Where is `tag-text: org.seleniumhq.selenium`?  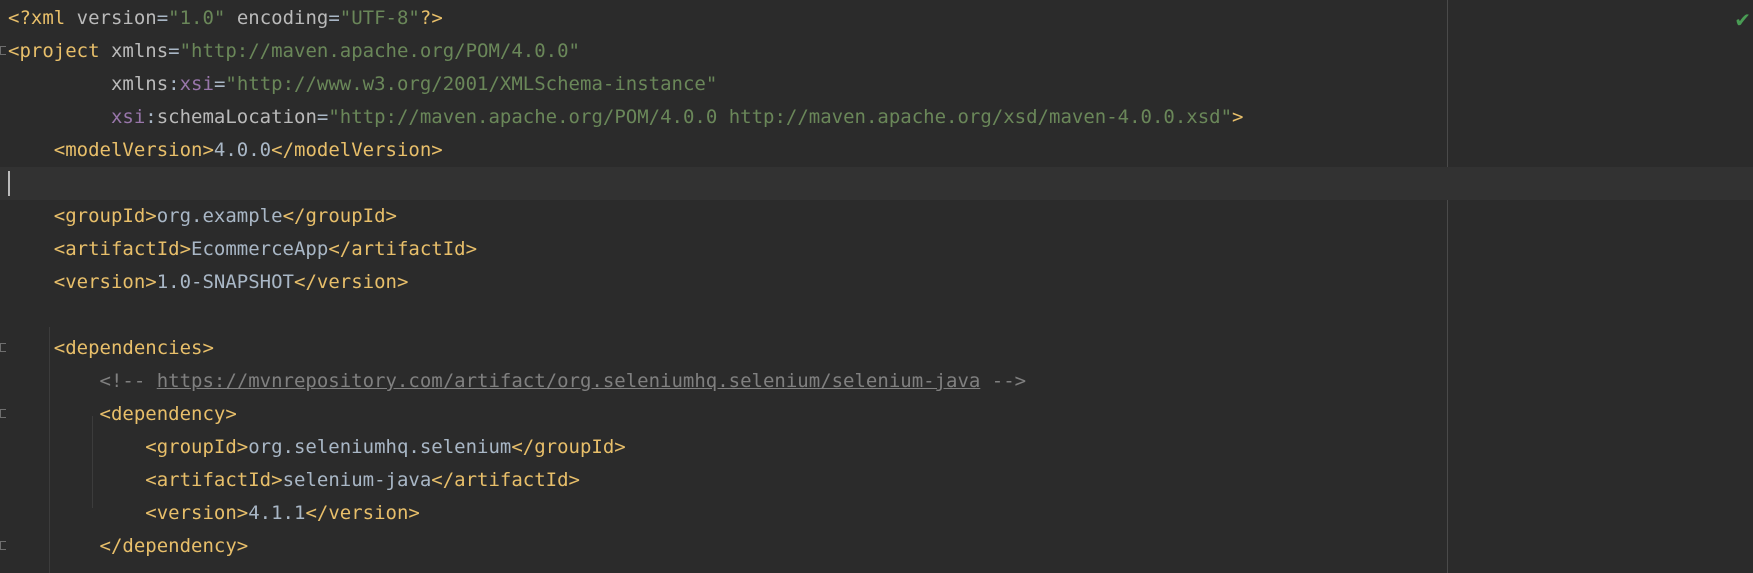
tag-text: org.seleniumhq.selenium is located at coordinates (380, 447).